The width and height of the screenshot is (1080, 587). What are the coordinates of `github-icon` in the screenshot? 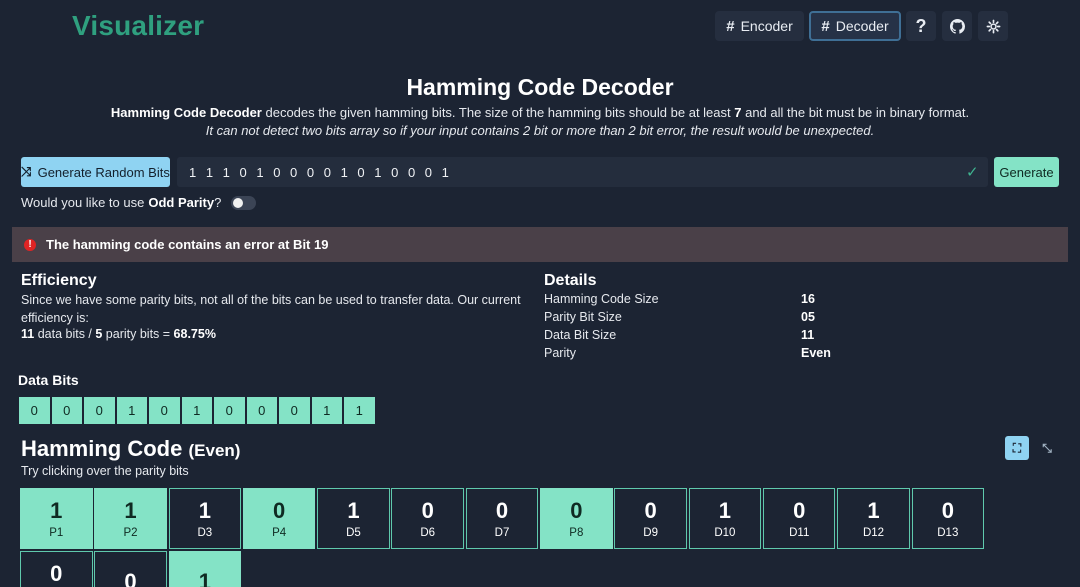 It's located at (957, 26).